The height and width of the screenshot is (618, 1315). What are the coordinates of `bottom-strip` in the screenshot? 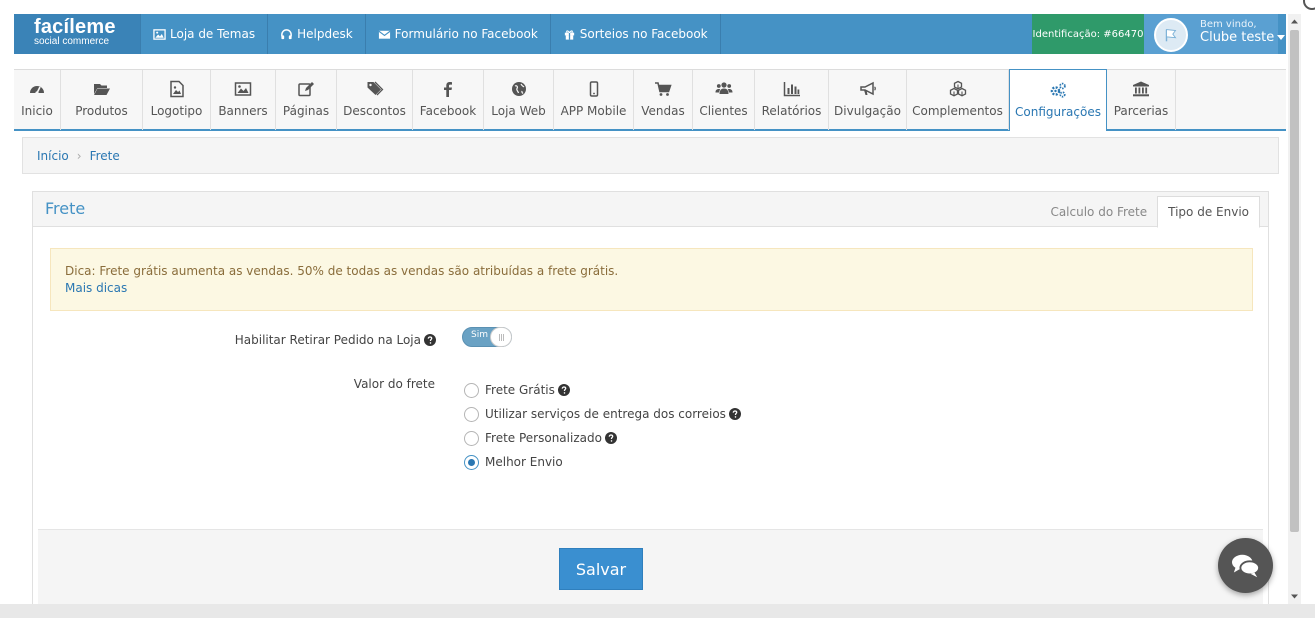 It's located at (657, 611).